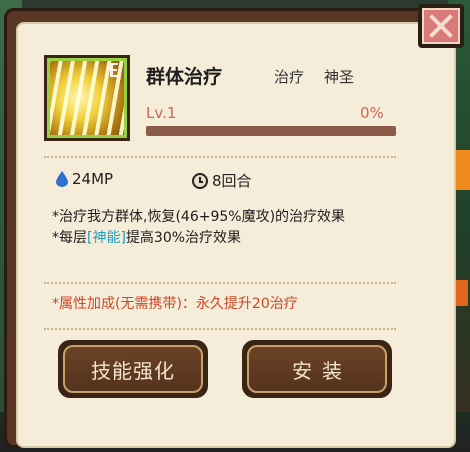 This screenshot has height=452, width=470. I want to click on attribute-bonus-text: *属性加成(无需携带)：永久提升20治疗, so click(175, 304).